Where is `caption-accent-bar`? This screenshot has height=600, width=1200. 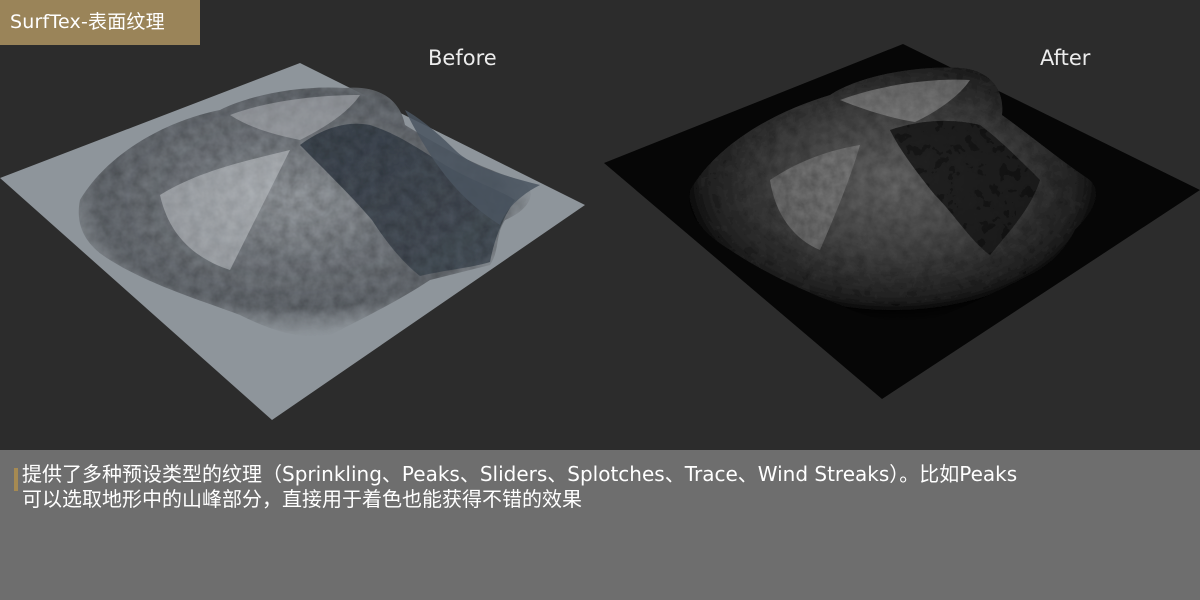 caption-accent-bar is located at coordinates (16, 479).